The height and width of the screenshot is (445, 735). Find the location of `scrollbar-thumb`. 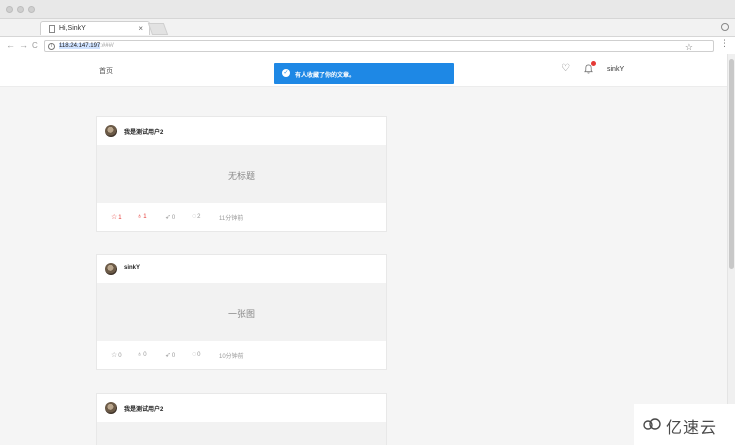

scrollbar-thumb is located at coordinates (731, 164).